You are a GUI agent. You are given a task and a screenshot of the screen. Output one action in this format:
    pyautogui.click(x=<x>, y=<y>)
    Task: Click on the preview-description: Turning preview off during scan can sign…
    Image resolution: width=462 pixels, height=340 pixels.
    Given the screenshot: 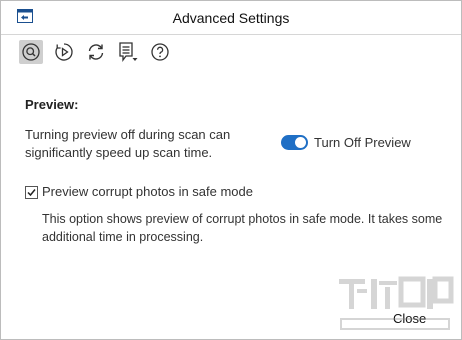 What is the action you would take?
    pyautogui.click(x=128, y=143)
    